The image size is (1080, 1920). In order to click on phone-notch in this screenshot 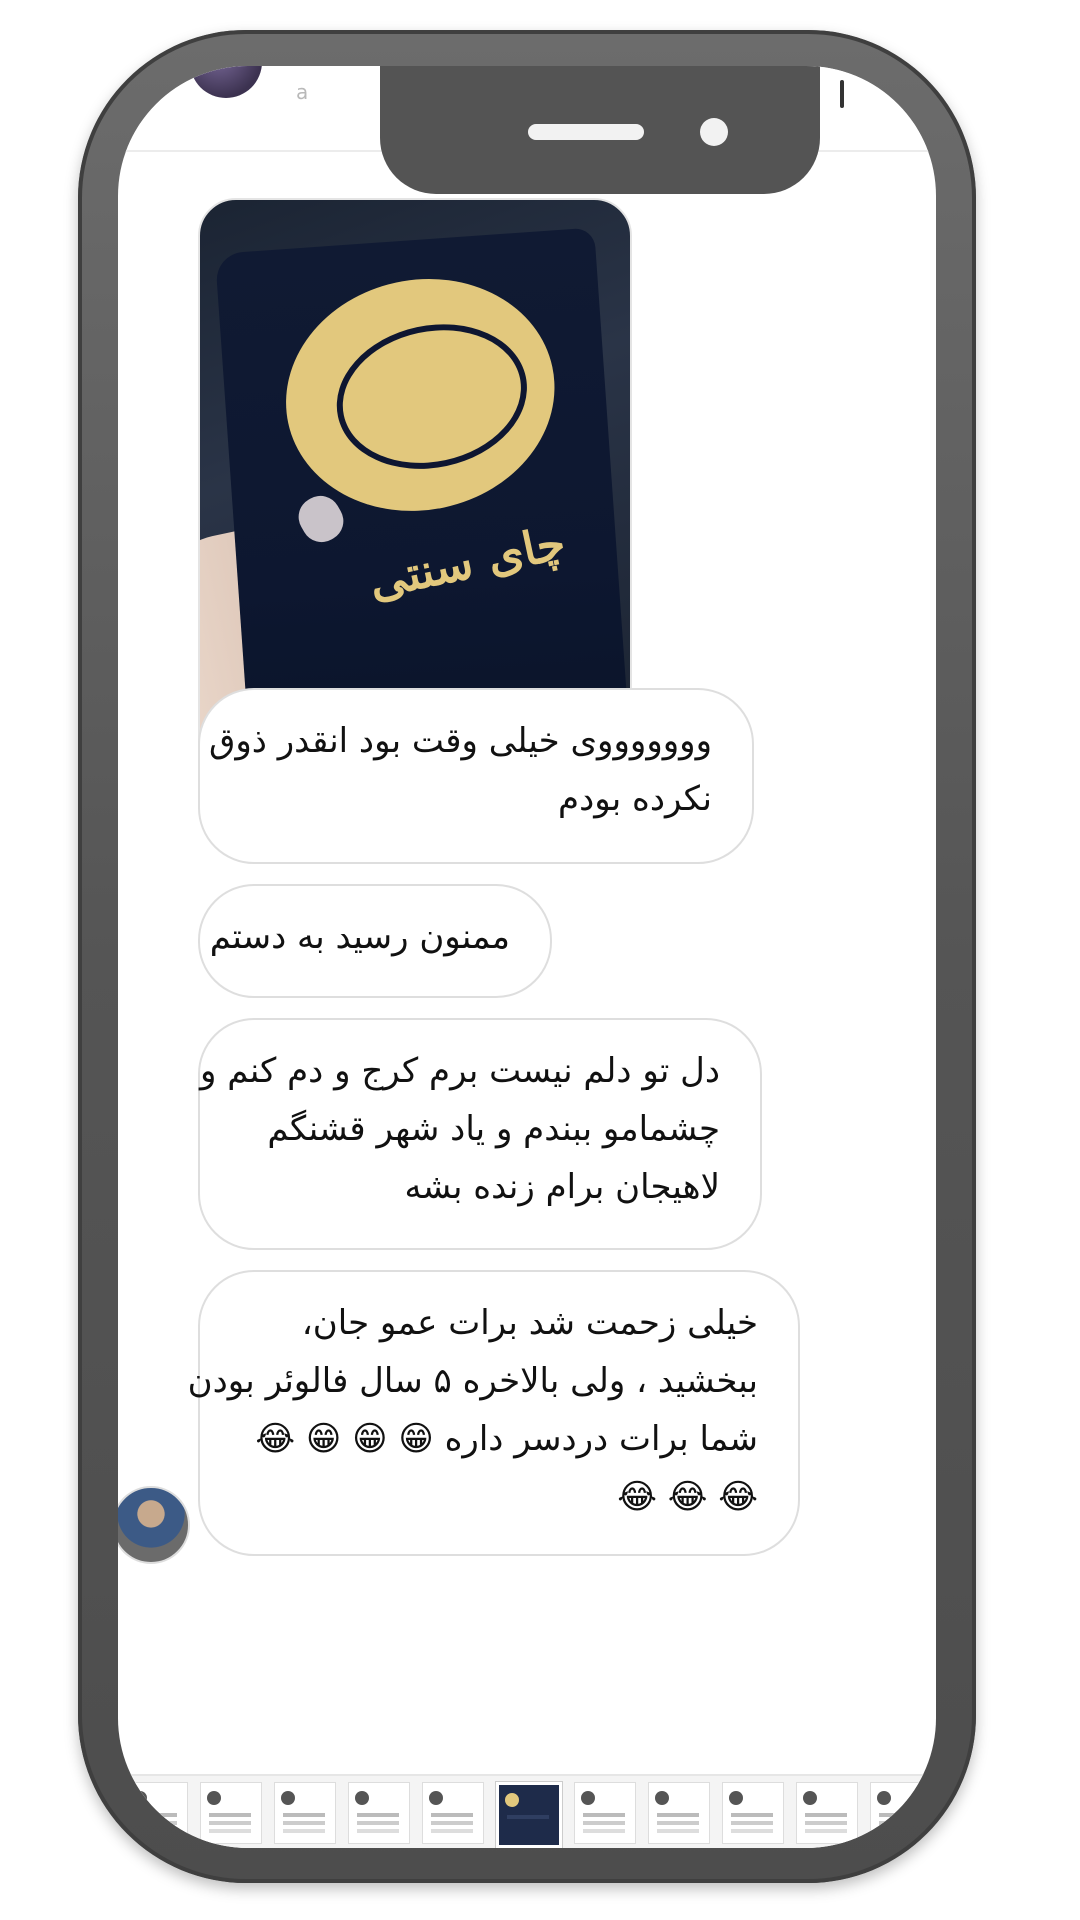, I will do `click(600, 130)`.